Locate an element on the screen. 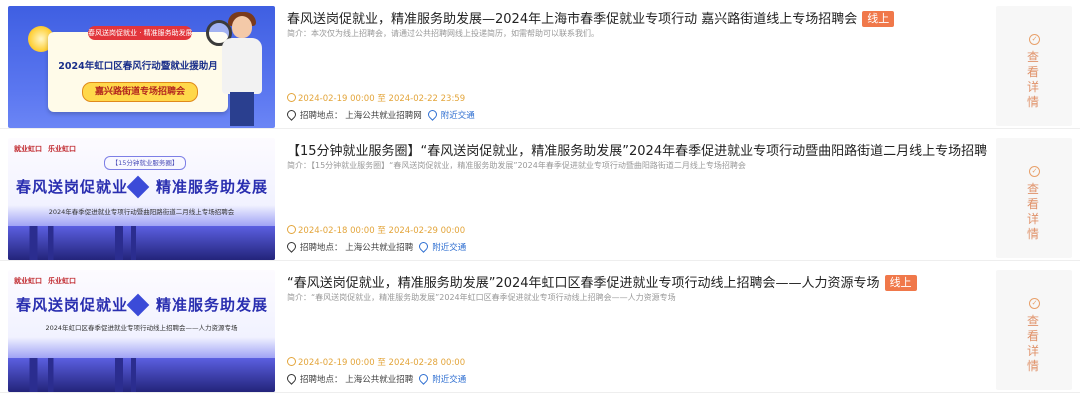 Image resolution: width=1080 pixels, height=400 pixels. banner-pill: 【15分钟就业服务圈】 is located at coordinates (145, 163).